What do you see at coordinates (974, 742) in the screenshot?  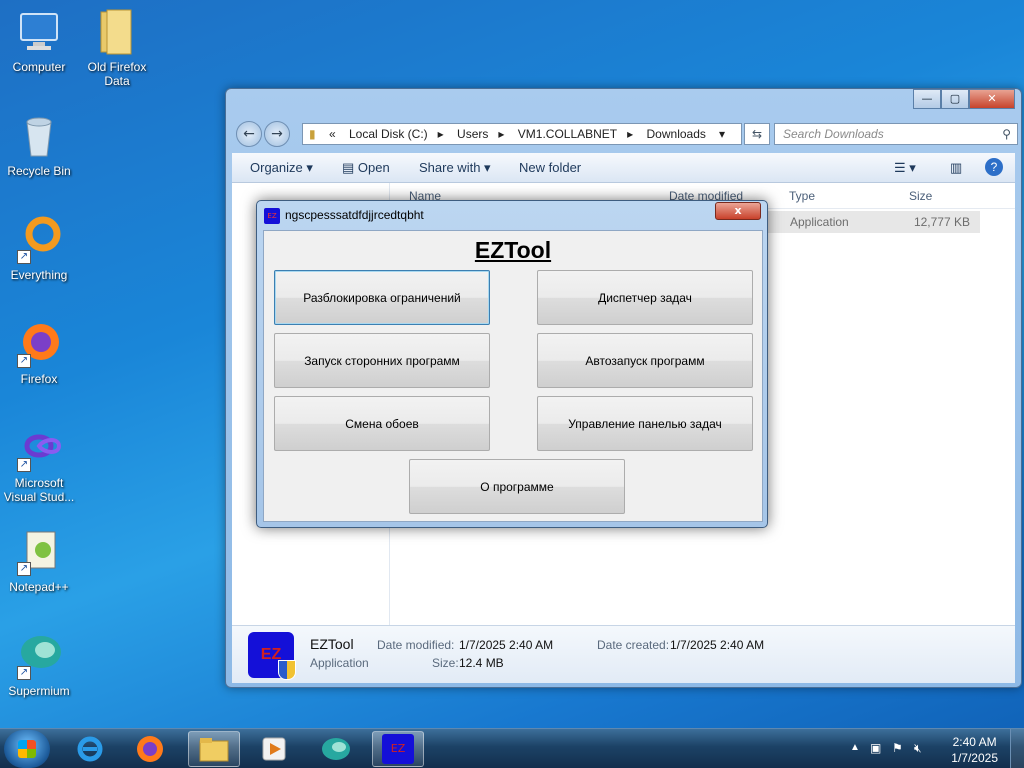 I see `clock-time: 2:40 AM` at bounding box center [974, 742].